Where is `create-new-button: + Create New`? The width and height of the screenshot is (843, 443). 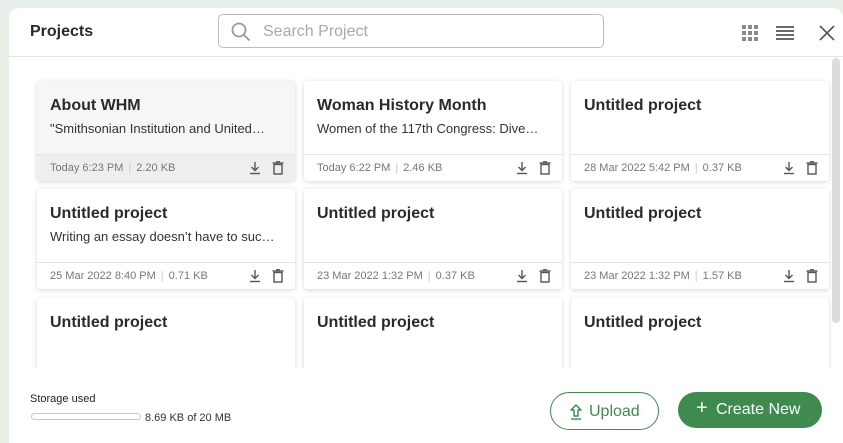
create-new-button: + Create New is located at coordinates (750, 410).